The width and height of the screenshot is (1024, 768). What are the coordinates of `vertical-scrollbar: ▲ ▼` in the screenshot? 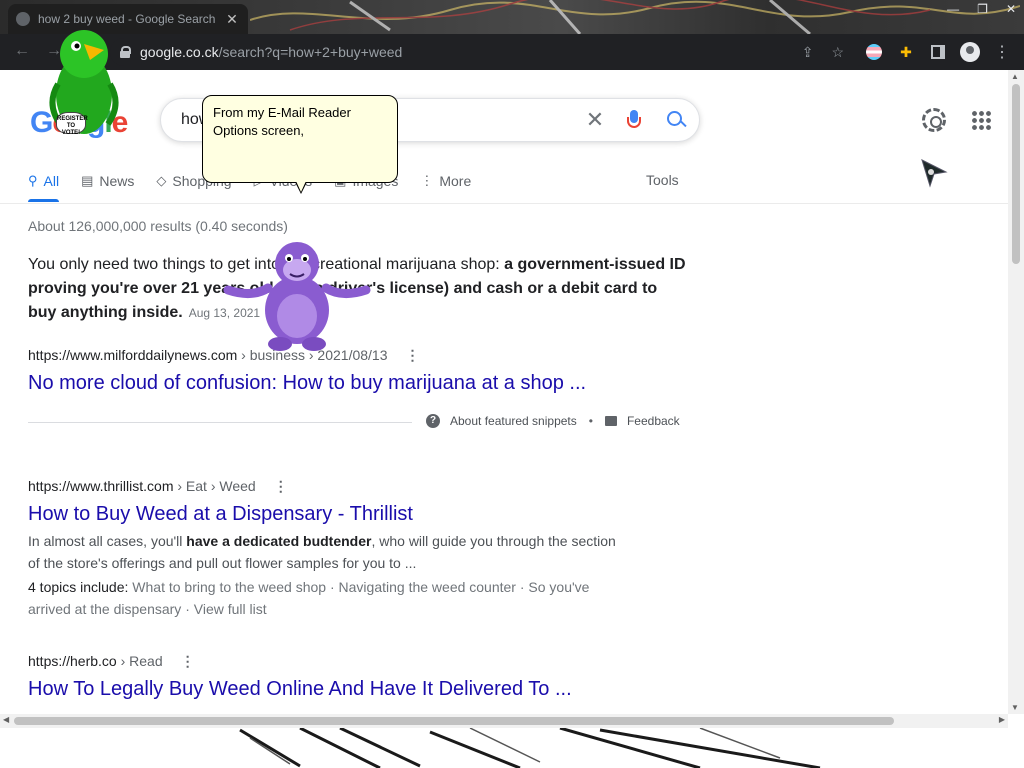 It's located at (1016, 392).